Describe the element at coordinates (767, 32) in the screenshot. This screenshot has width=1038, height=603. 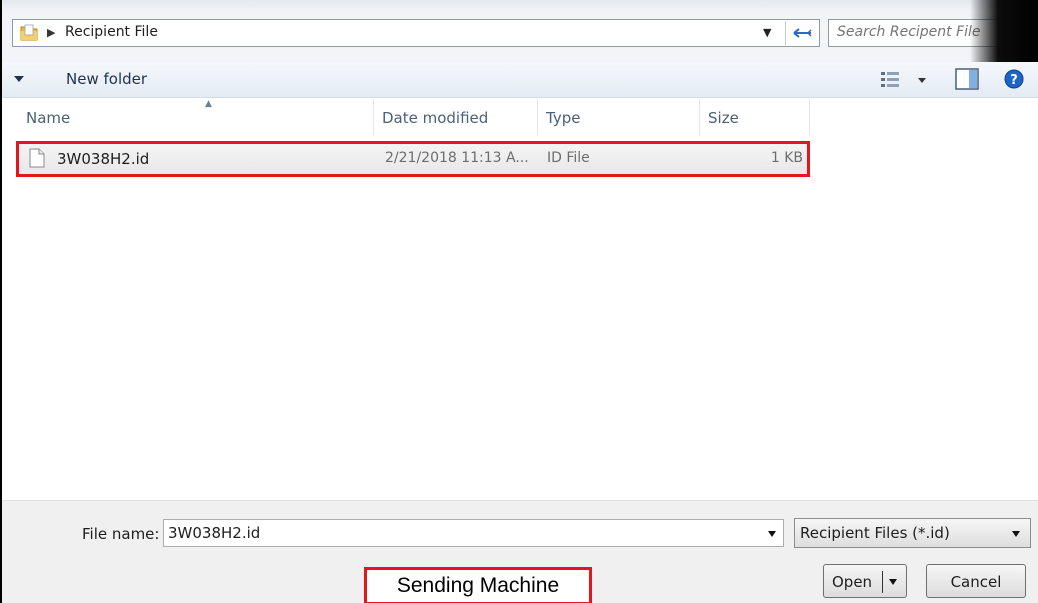
I see `address-history-dropdown-icon: ▼` at that location.